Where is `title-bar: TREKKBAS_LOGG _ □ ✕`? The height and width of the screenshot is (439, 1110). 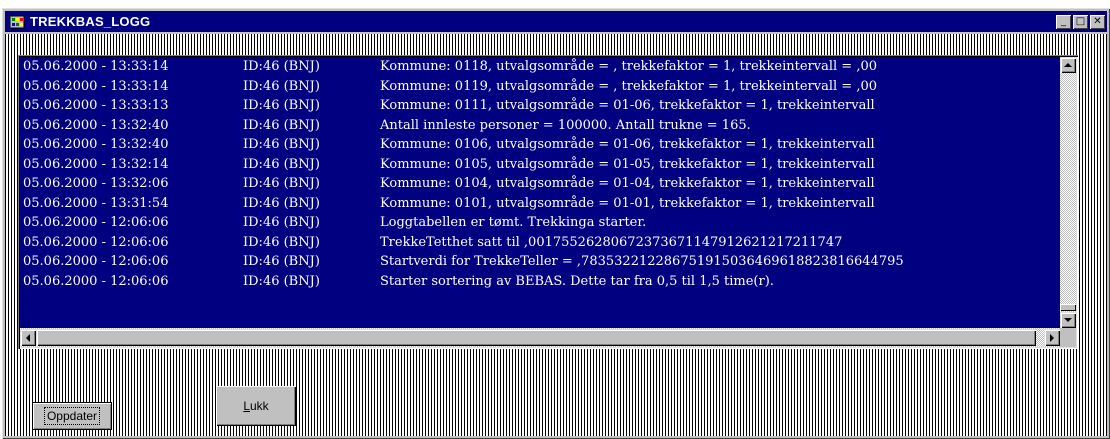
title-bar: TREKKBAS_LOGG _ □ ✕ is located at coordinates (556, 21).